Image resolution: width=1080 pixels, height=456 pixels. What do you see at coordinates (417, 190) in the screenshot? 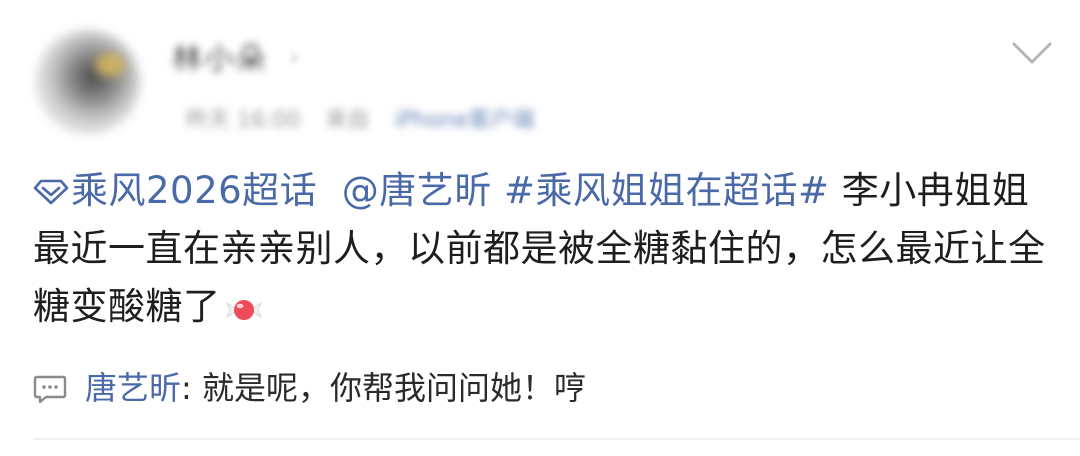
I see `mention-link: @唐艺昕` at bounding box center [417, 190].